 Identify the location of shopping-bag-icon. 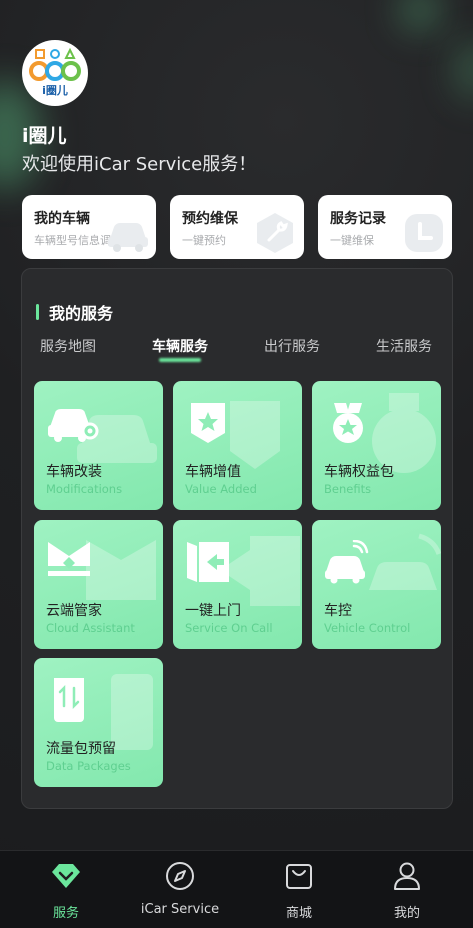
(299, 876).